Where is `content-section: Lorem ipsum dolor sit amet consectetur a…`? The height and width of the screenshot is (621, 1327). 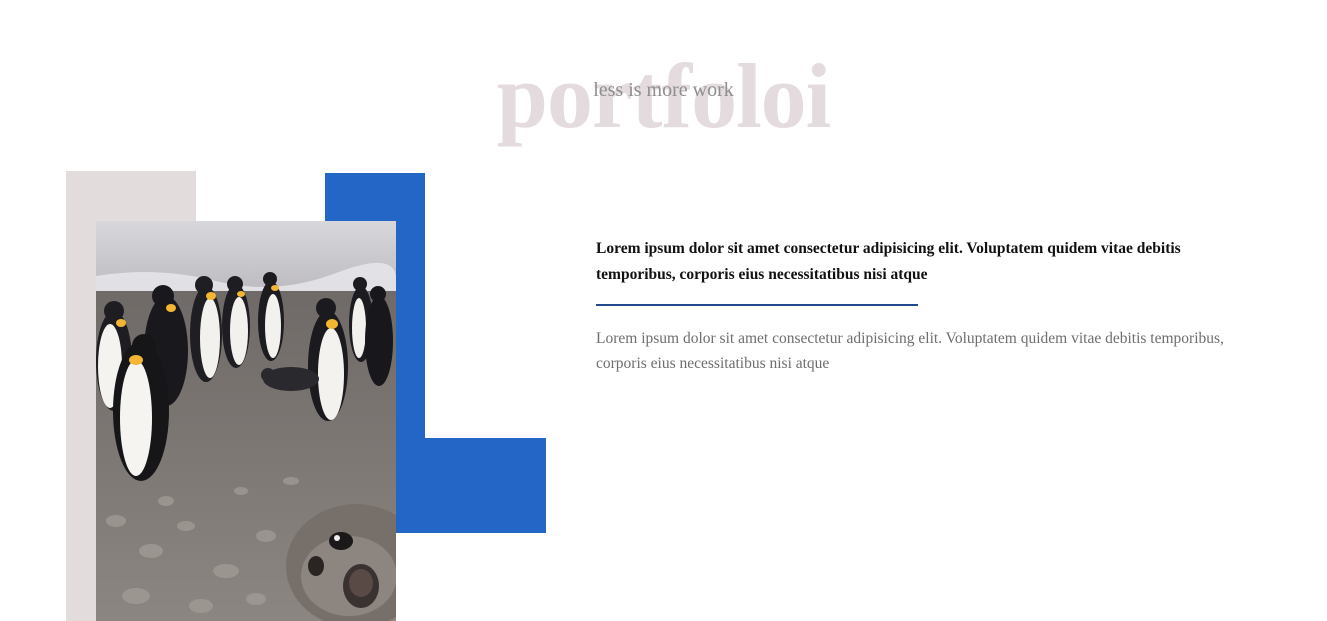 content-section: Lorem ipsum dolor sit amet consectetur a… is located at coordinates (916, 306).